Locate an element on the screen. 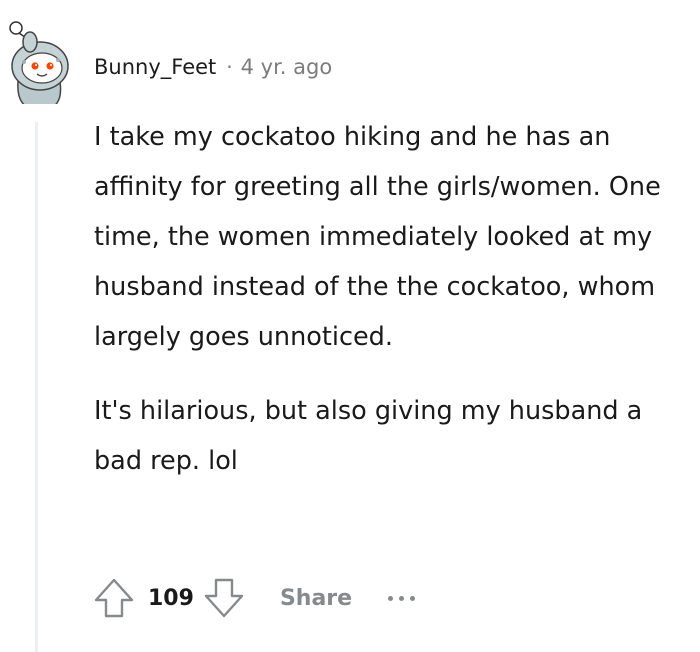 This screenshot has width=700, height=652. avatar is located at coordinates (39, 62).